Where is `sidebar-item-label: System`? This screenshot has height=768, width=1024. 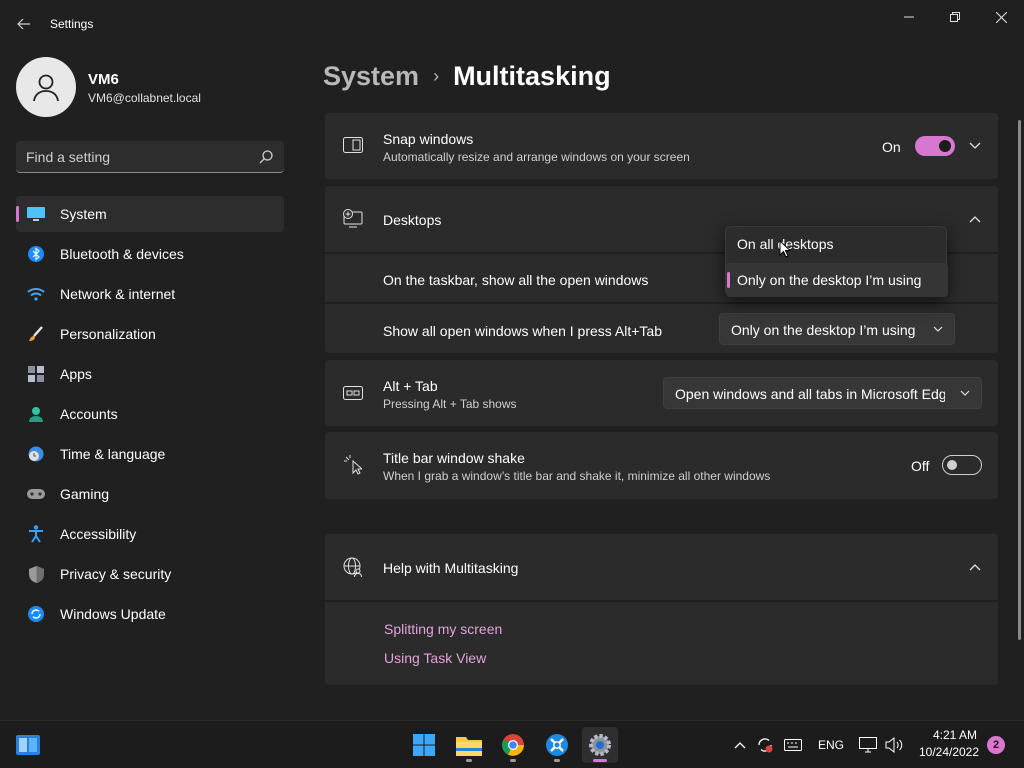 sidebar-item-label: System is located at coordinates (83, 214).